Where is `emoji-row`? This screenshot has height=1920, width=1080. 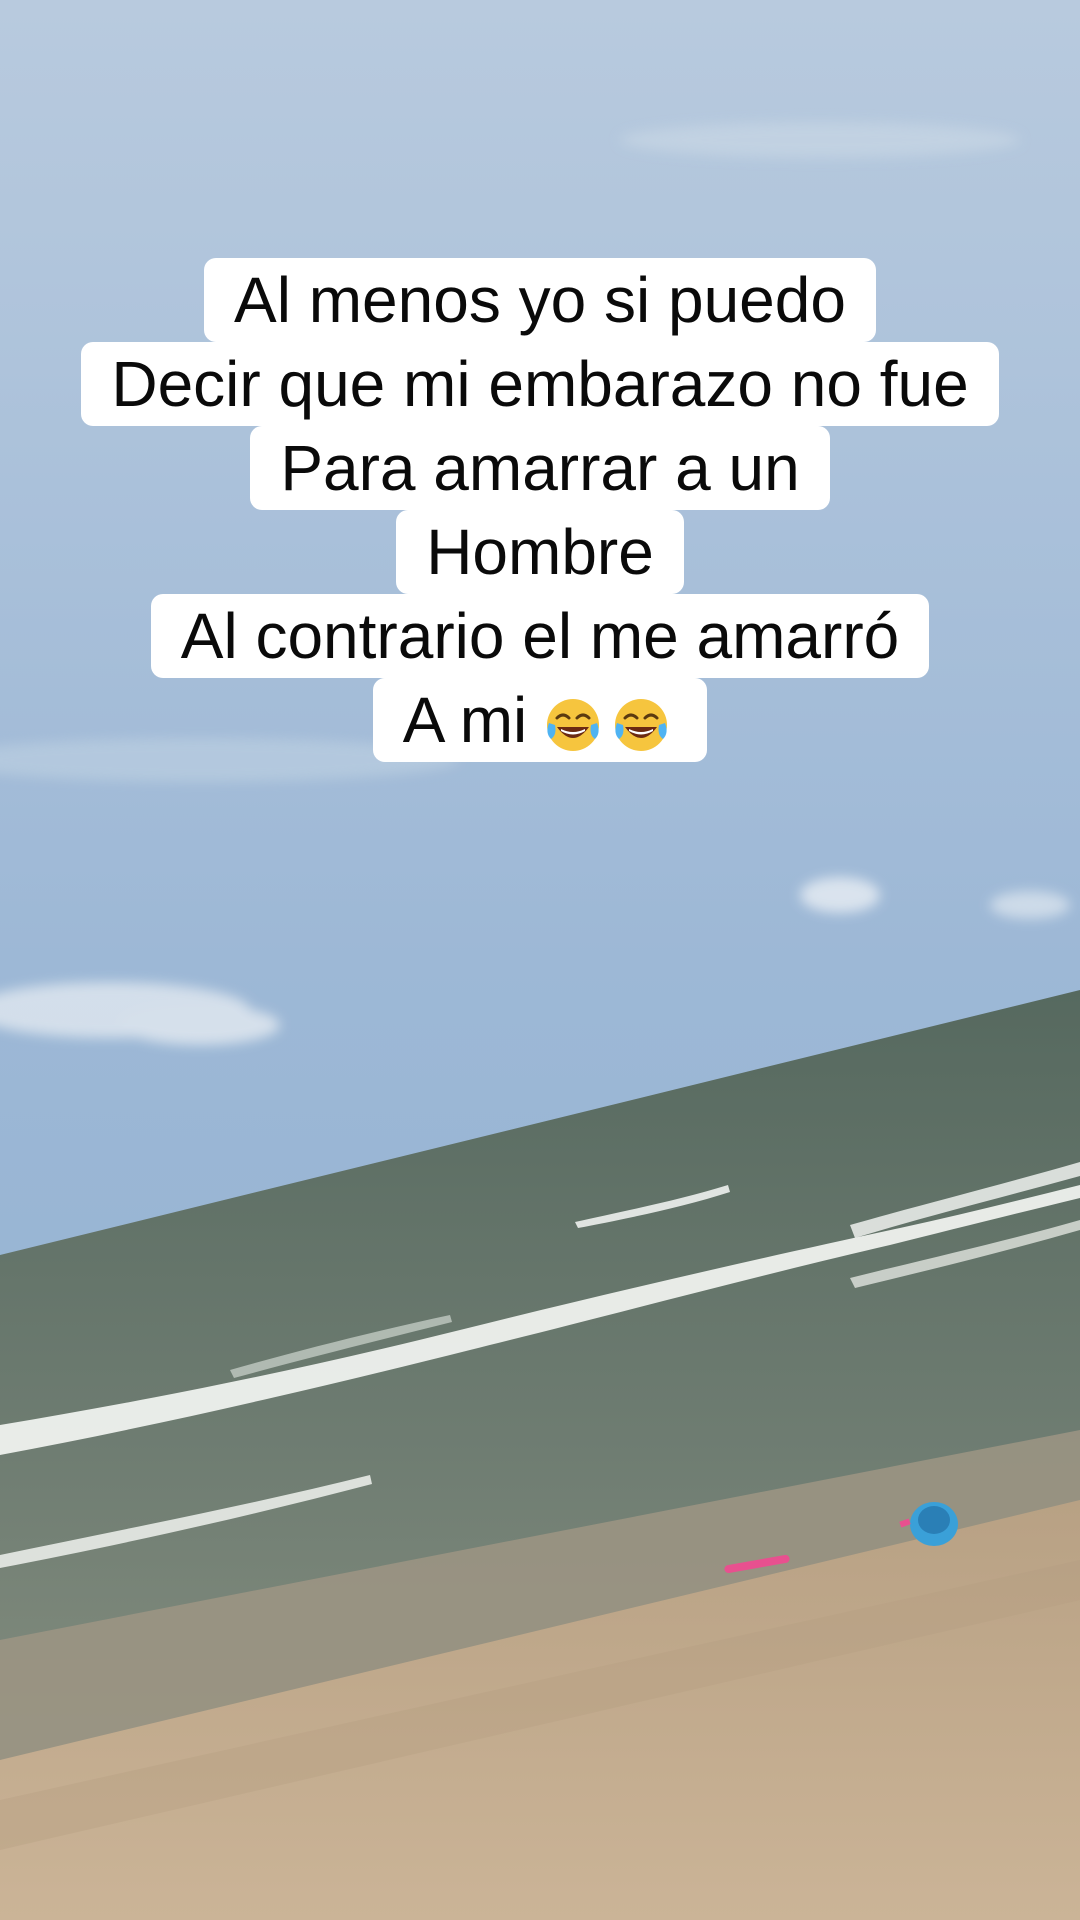
emoji-row is located at coordinates (609, 725).